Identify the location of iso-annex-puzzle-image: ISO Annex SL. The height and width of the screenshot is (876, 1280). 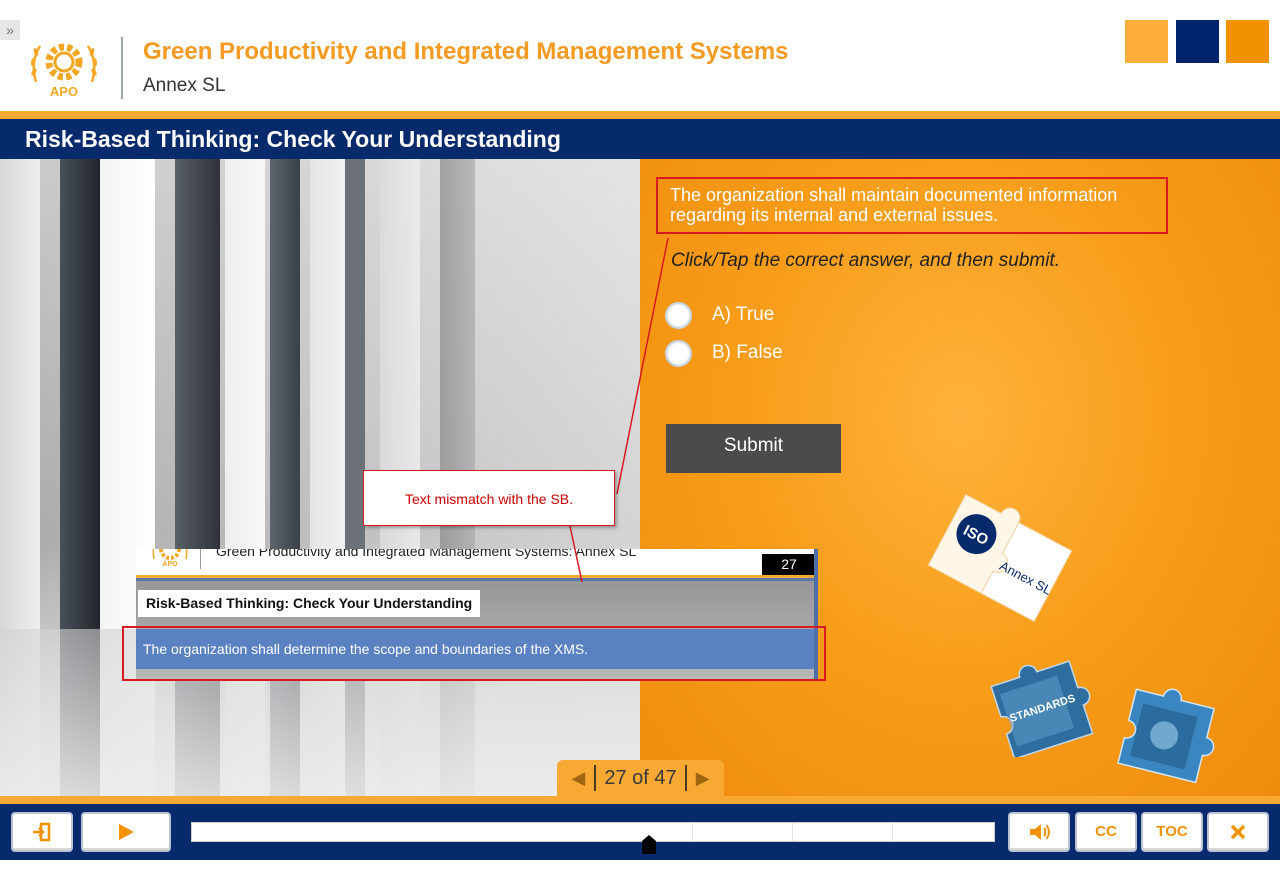
(1000, 558).